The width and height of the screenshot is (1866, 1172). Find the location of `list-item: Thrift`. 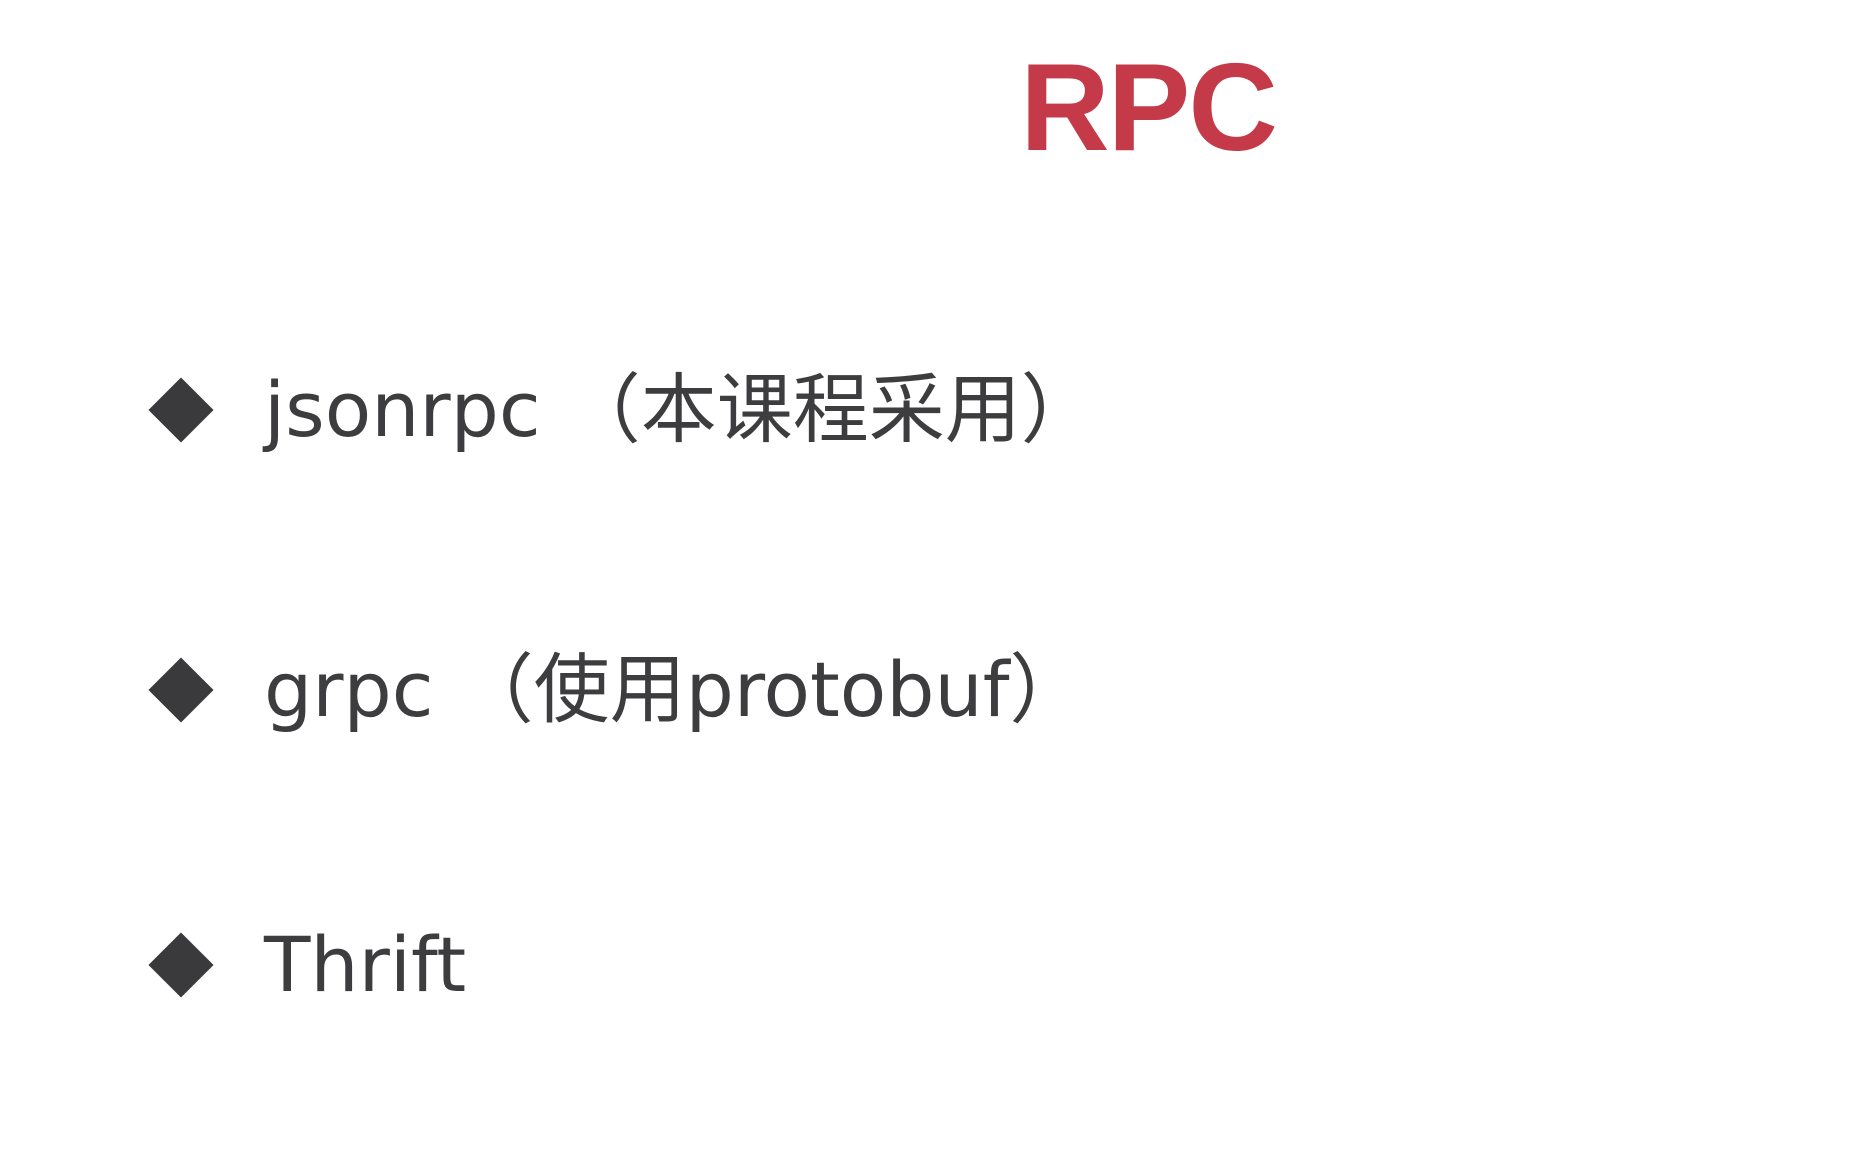

list-item: Thrift is located at coordinates (307, 965).